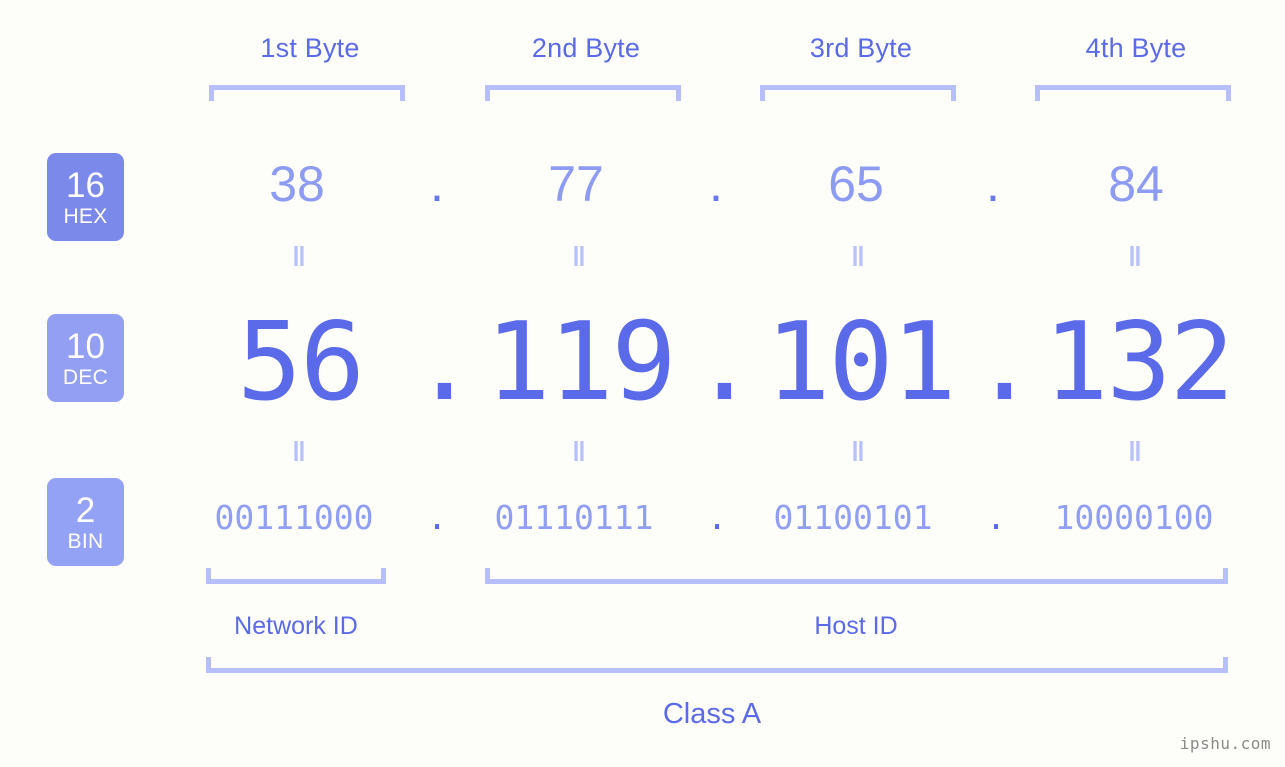 The width and height of the screenshot is (1285, 767). I want to click on hex-octet-4: 84, so click(1136, 184).